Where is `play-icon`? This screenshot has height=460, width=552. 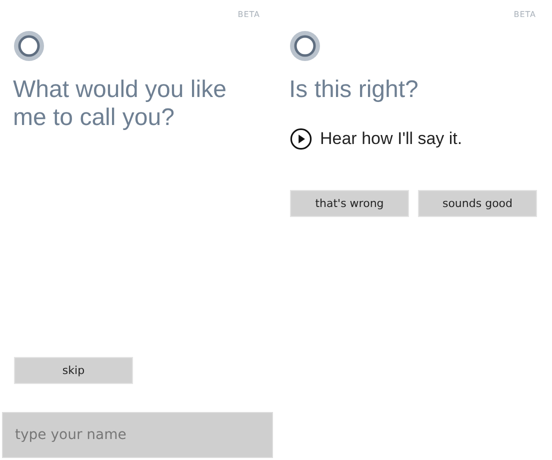 play-icon is located at coordinates (301, 139).